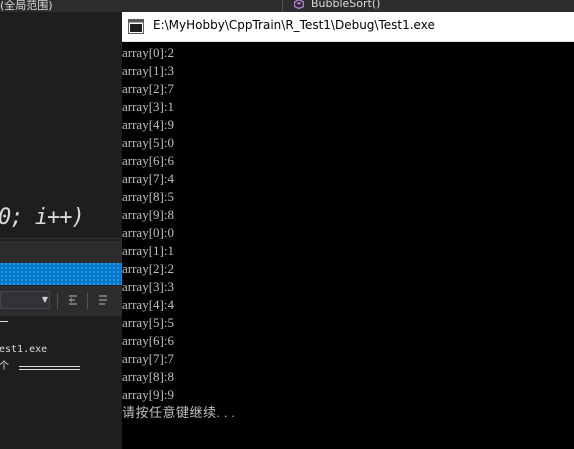 This screenshot has height=449, width=574. I want to click on press-any-key-prompt: 请按任意键继续. . ., so click(179, 412).